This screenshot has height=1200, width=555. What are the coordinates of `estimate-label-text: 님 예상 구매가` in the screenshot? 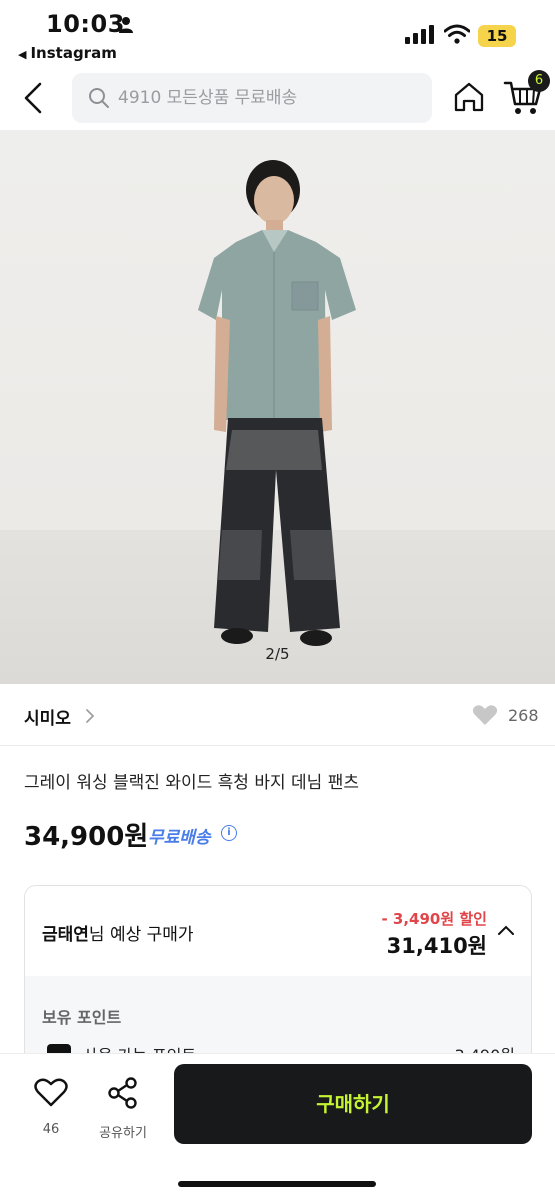 It's located at (141, 935).